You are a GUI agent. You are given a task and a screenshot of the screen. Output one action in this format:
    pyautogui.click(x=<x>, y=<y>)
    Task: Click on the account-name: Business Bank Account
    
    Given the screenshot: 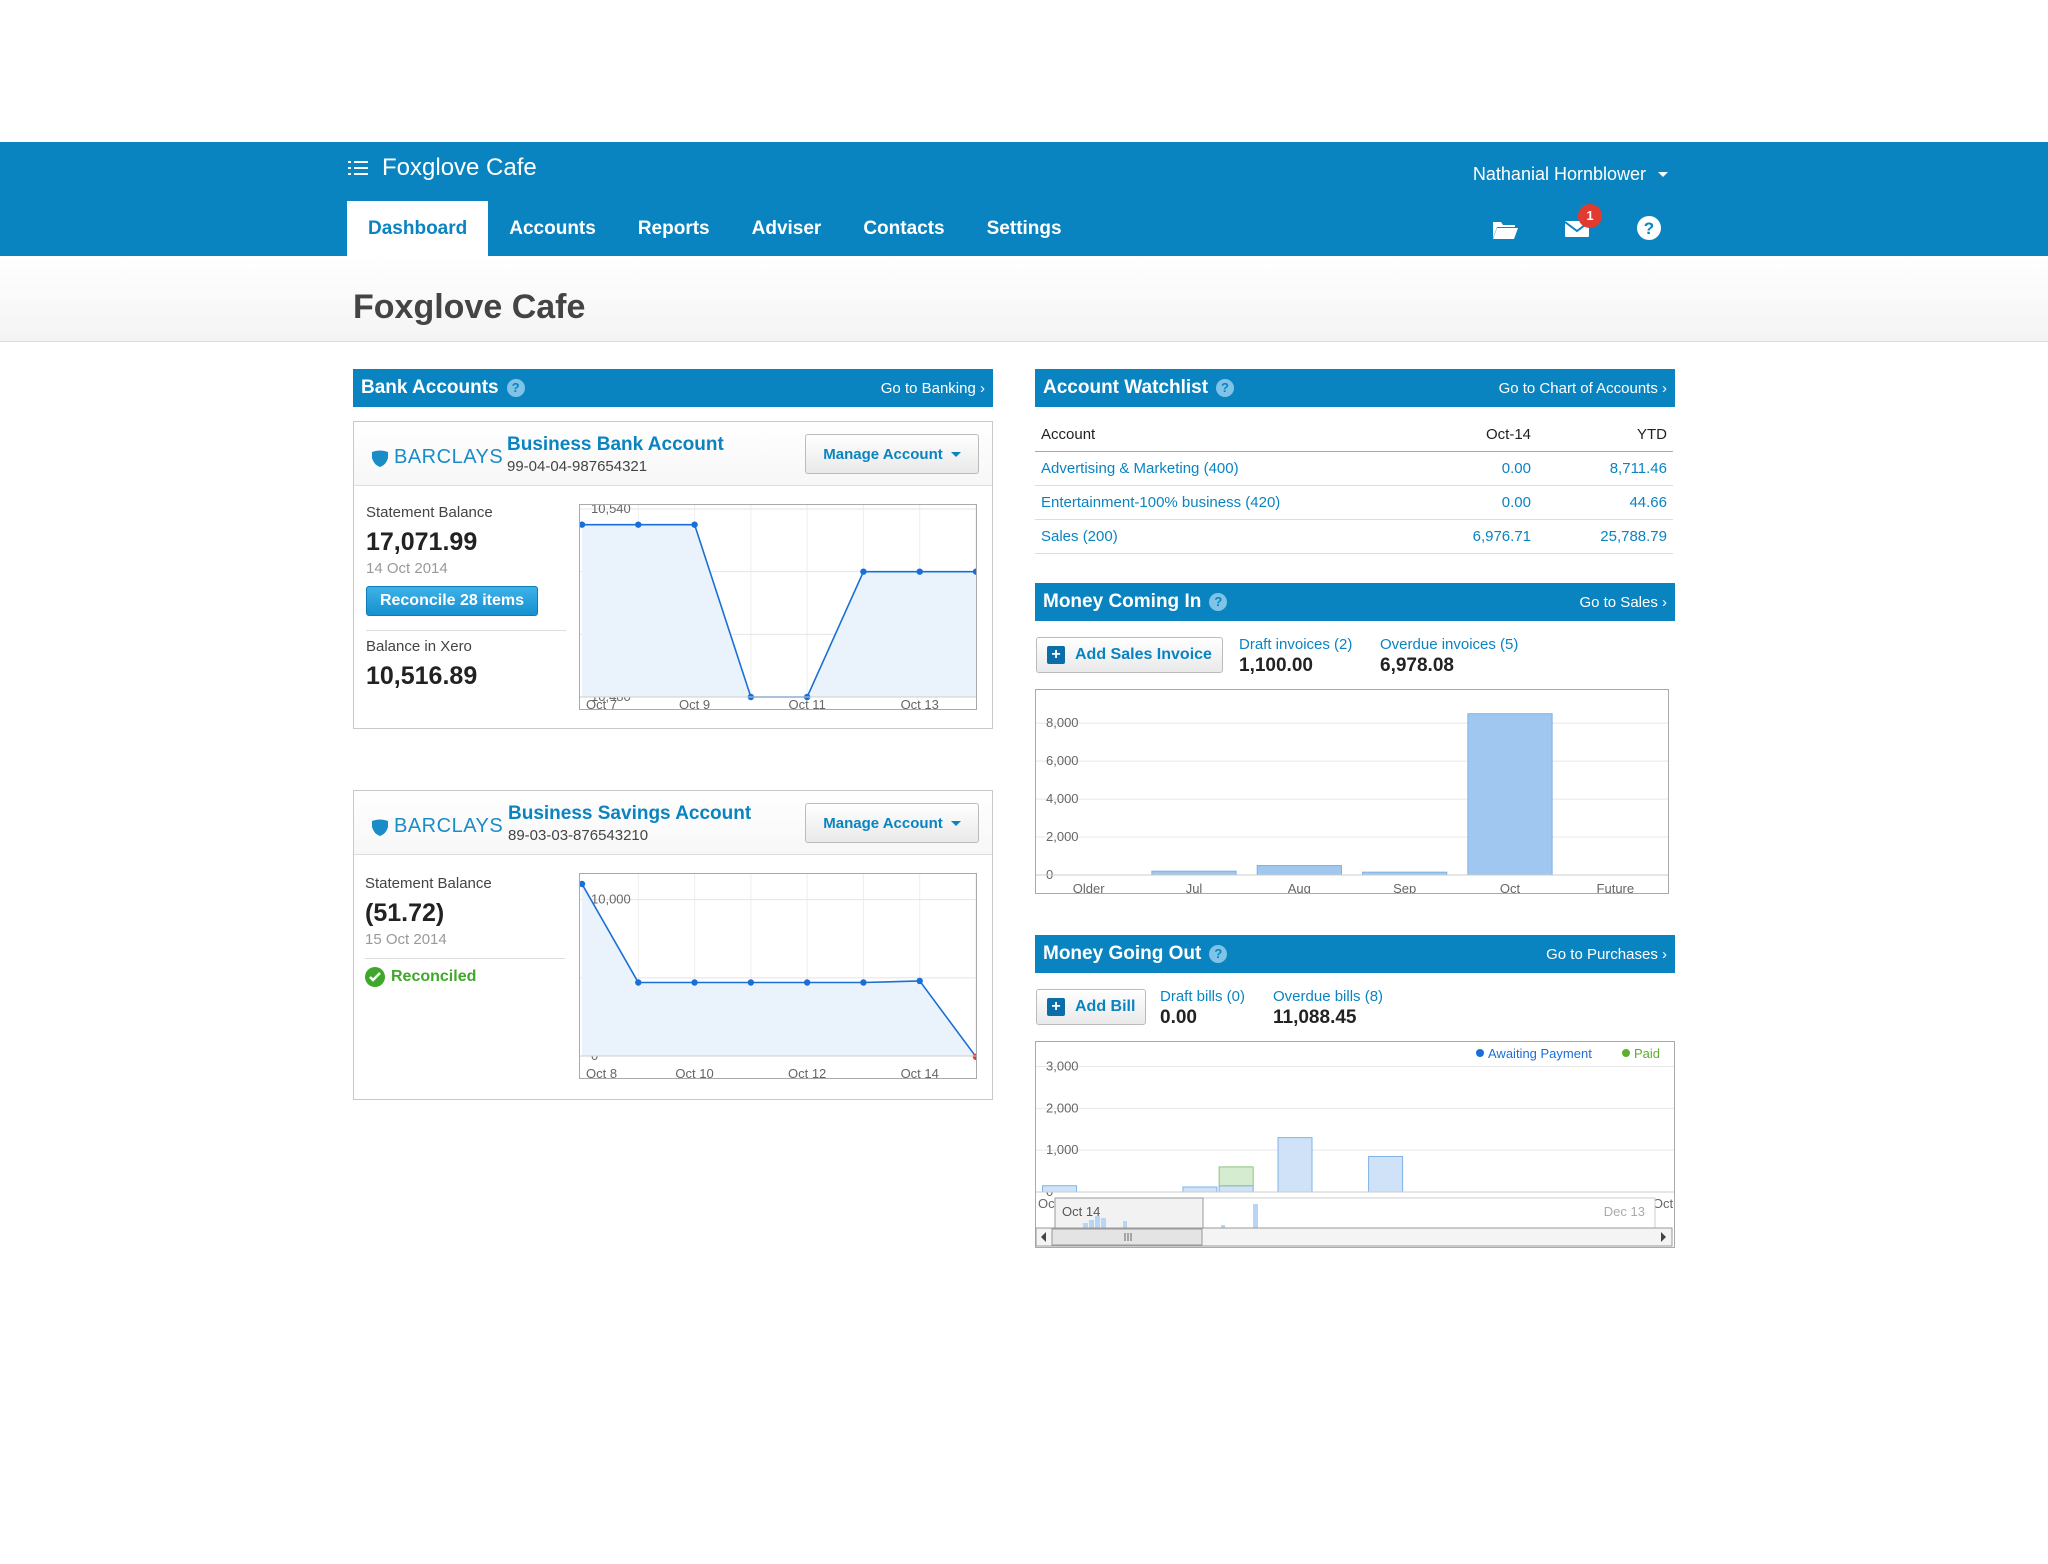 What is the action you would take?
    pyautogui.click(x=615, y=445)
    